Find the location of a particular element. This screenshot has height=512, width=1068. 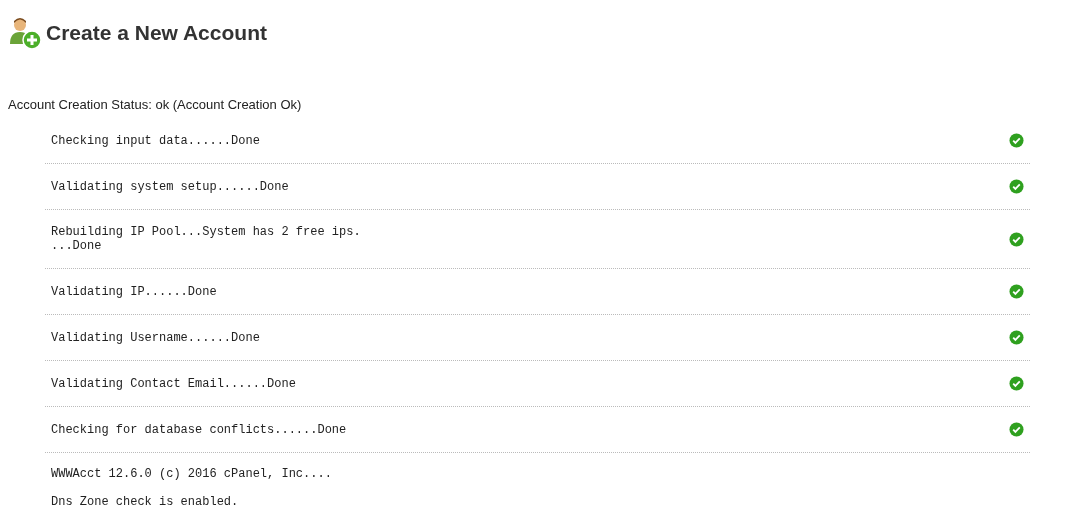

step-text: Validating Username......Done is located at coordinates (155, 337).